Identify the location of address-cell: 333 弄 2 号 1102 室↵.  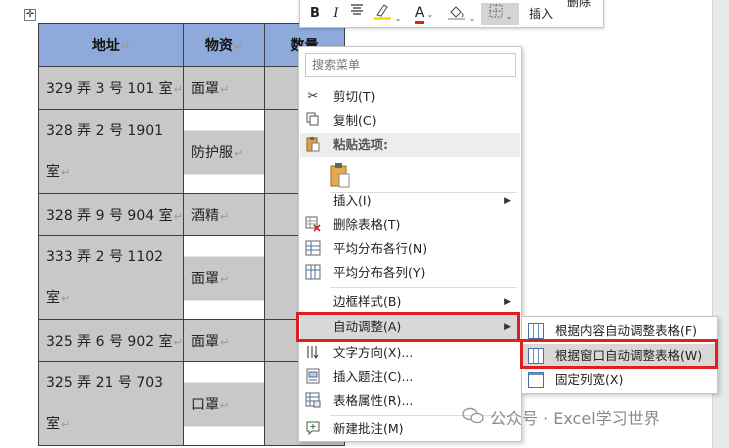
(111, 277).